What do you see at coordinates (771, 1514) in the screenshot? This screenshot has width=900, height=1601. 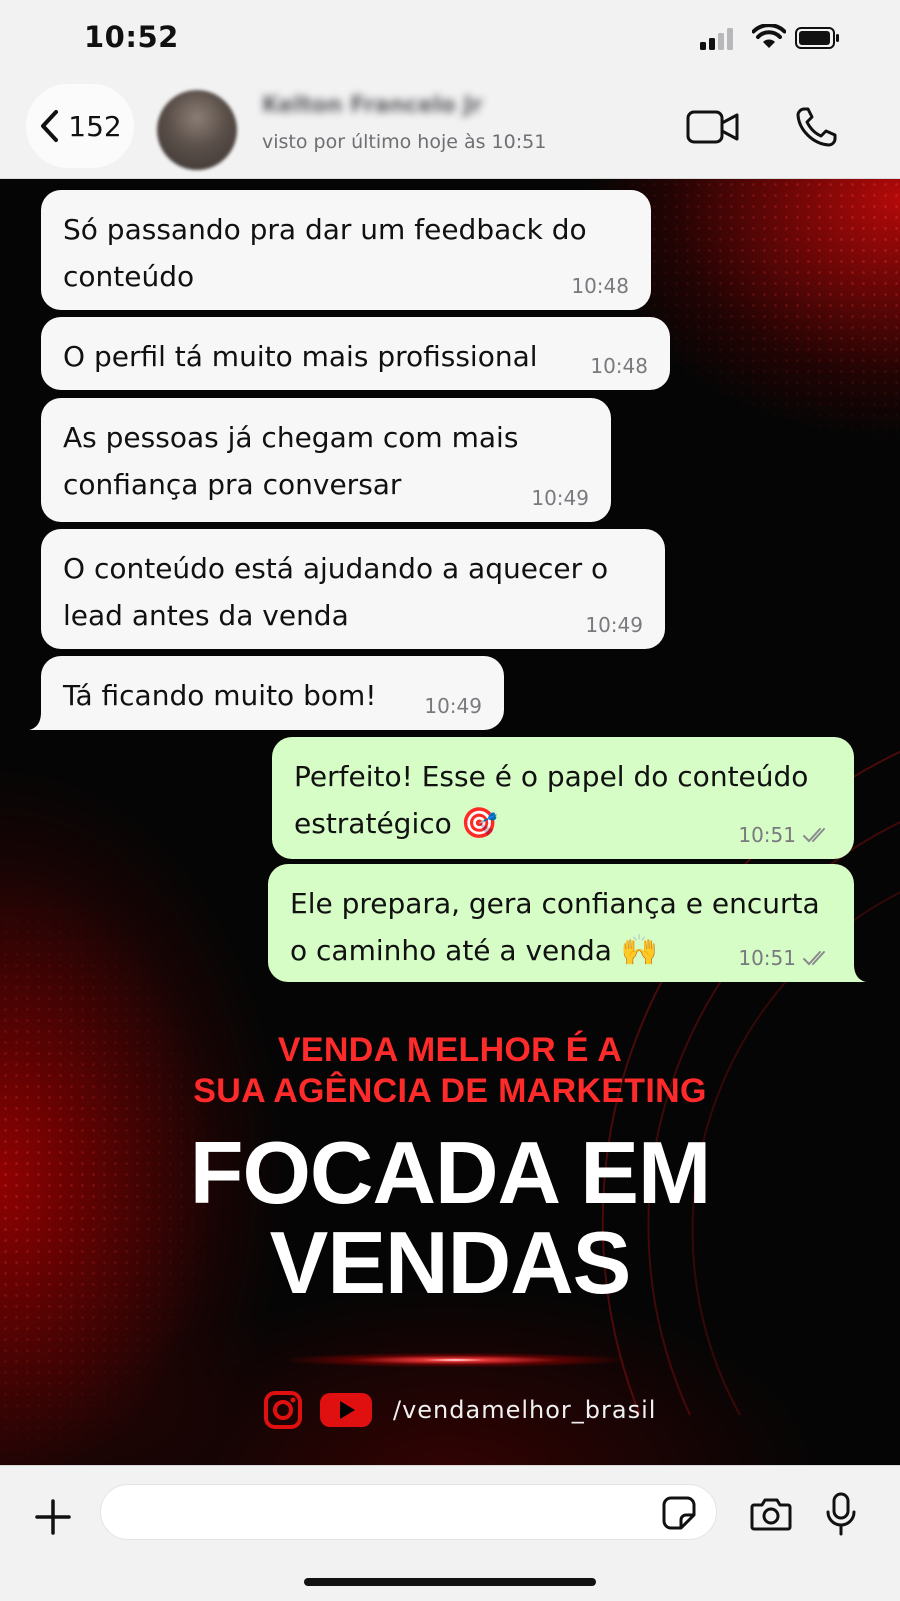 I see `camera-icon` at bounding box center [771, 1514].